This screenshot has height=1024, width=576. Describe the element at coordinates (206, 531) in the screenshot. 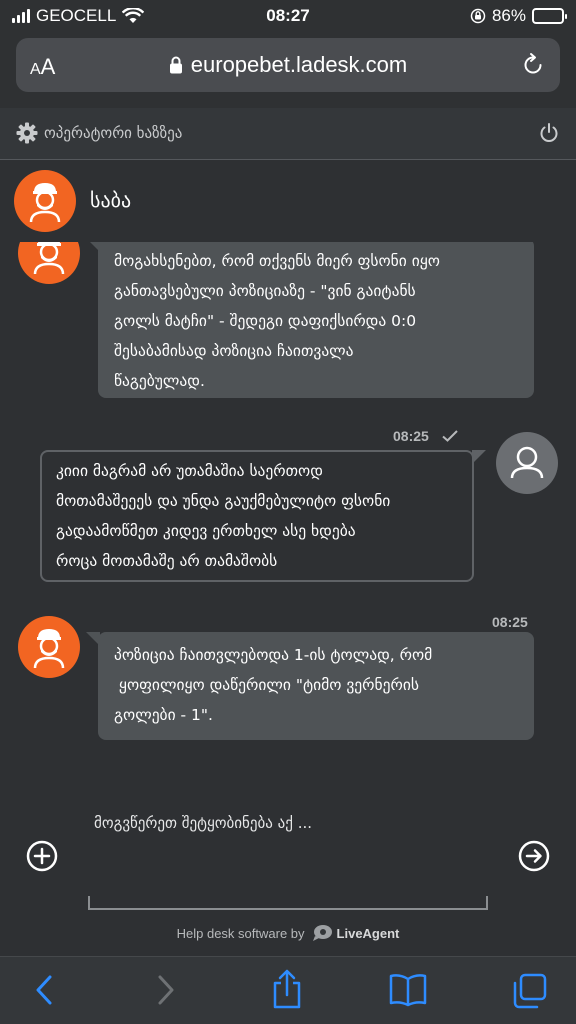

I see `message-line: გადაამოწმეთ კიდევ ერთხელ ასე ხდება` at that location.